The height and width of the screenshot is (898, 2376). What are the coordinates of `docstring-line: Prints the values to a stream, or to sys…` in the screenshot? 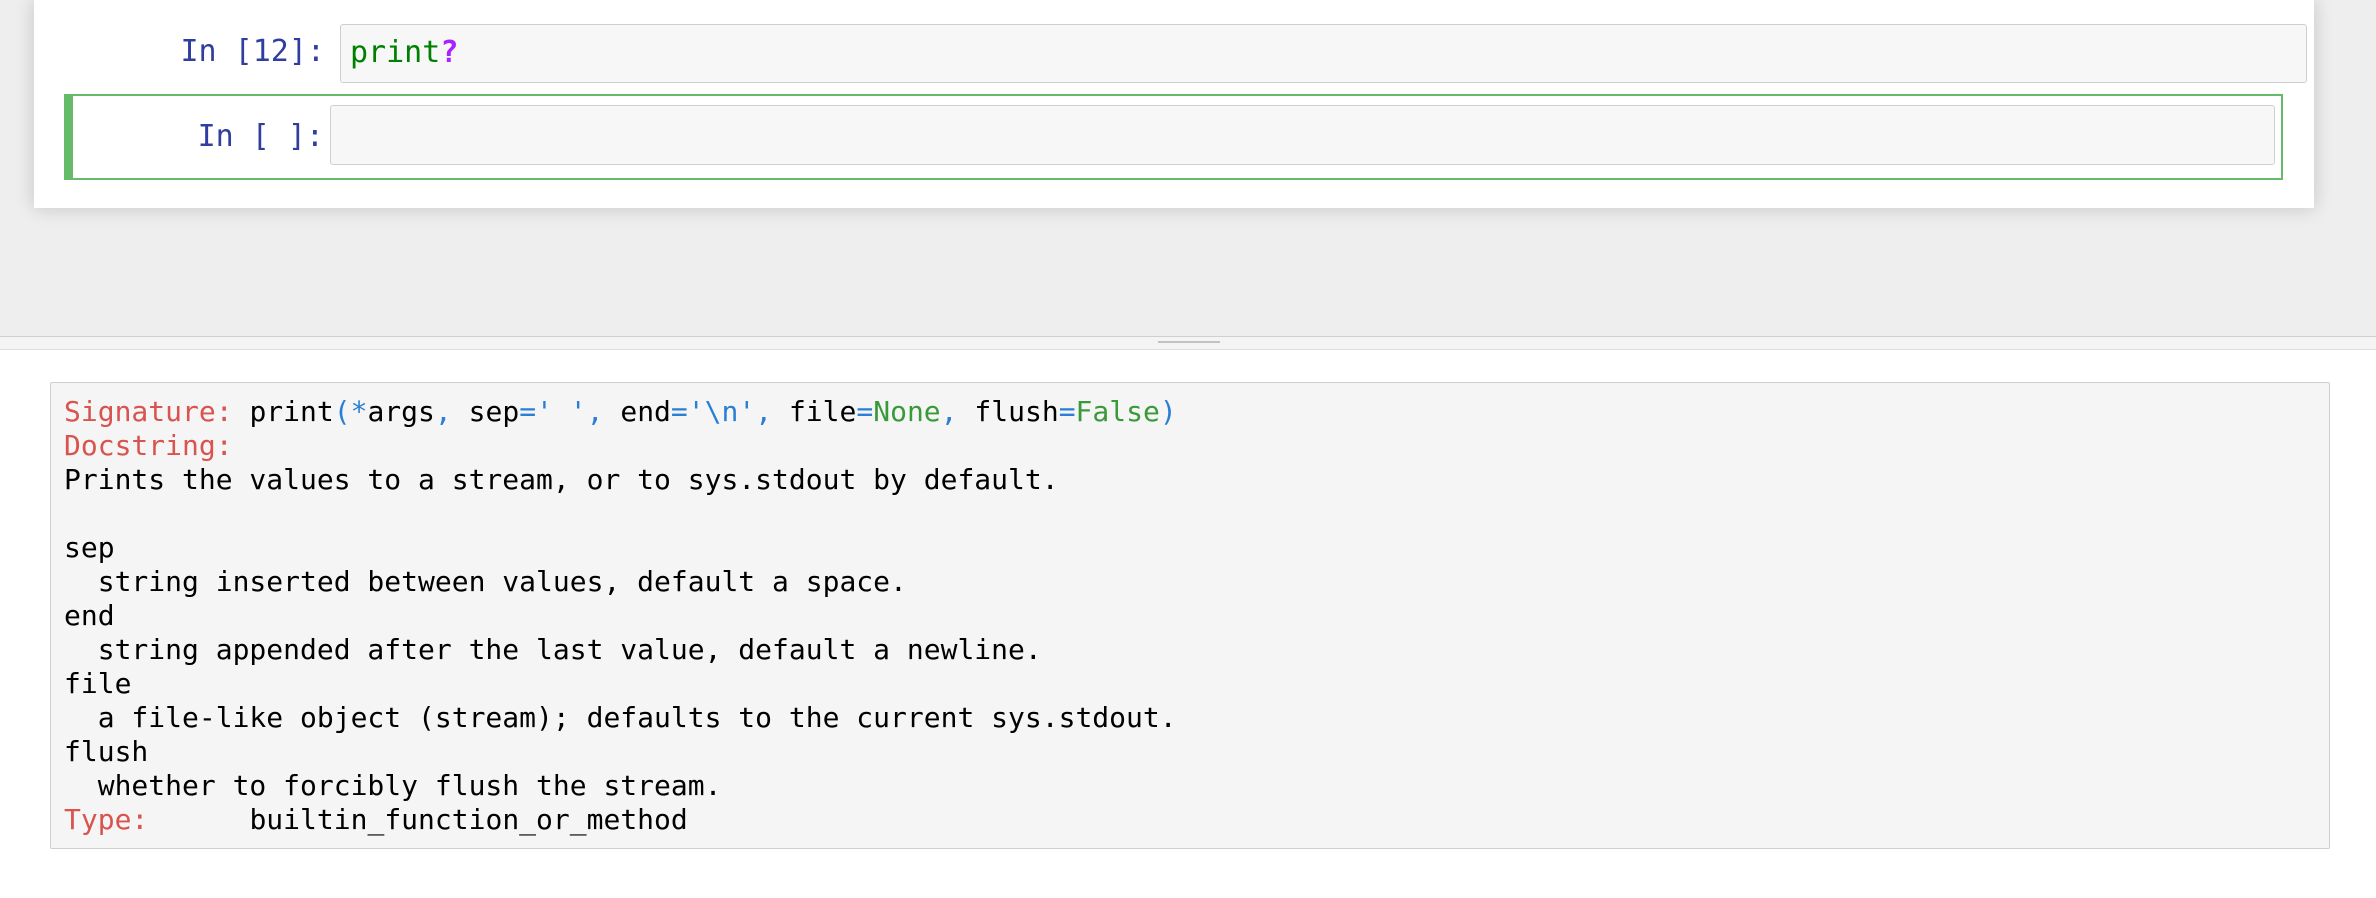 It's located at (561, 479).